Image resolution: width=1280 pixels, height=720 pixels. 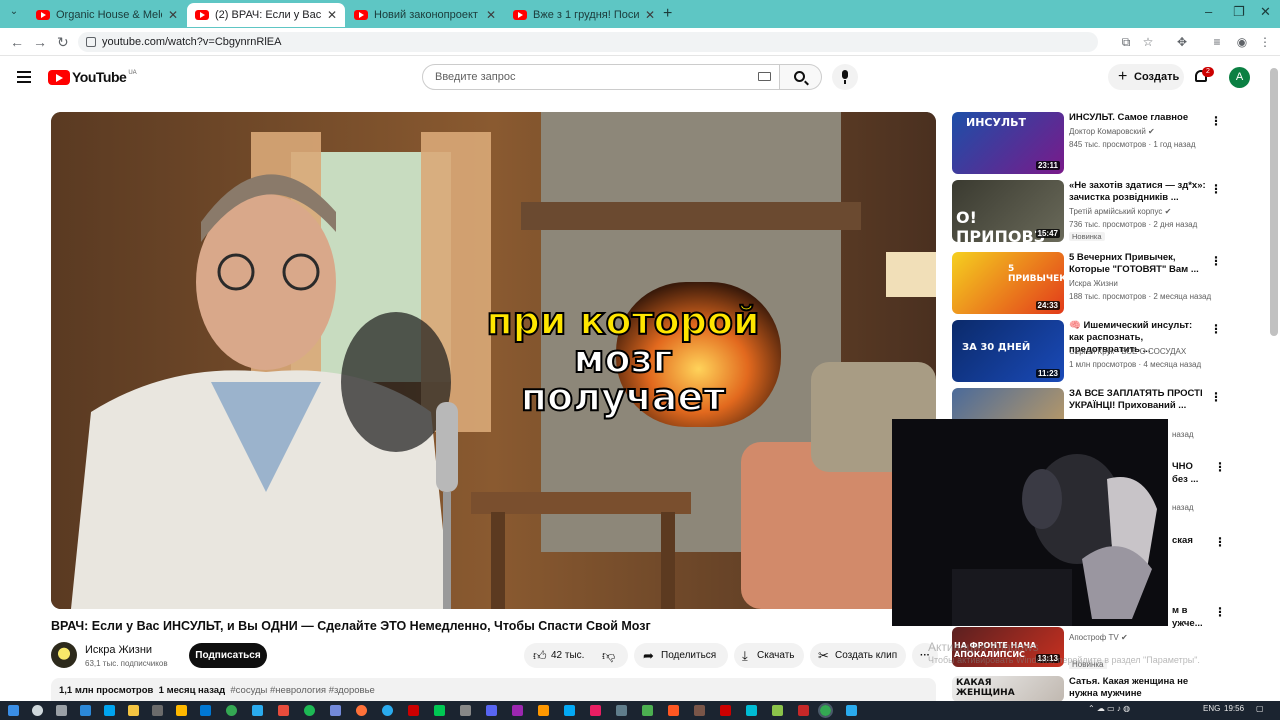 What do you see at coordinates (14, 14) in the screenshot?
I see `tab-search-icon: ⌄` at bounding box center [14, 14].